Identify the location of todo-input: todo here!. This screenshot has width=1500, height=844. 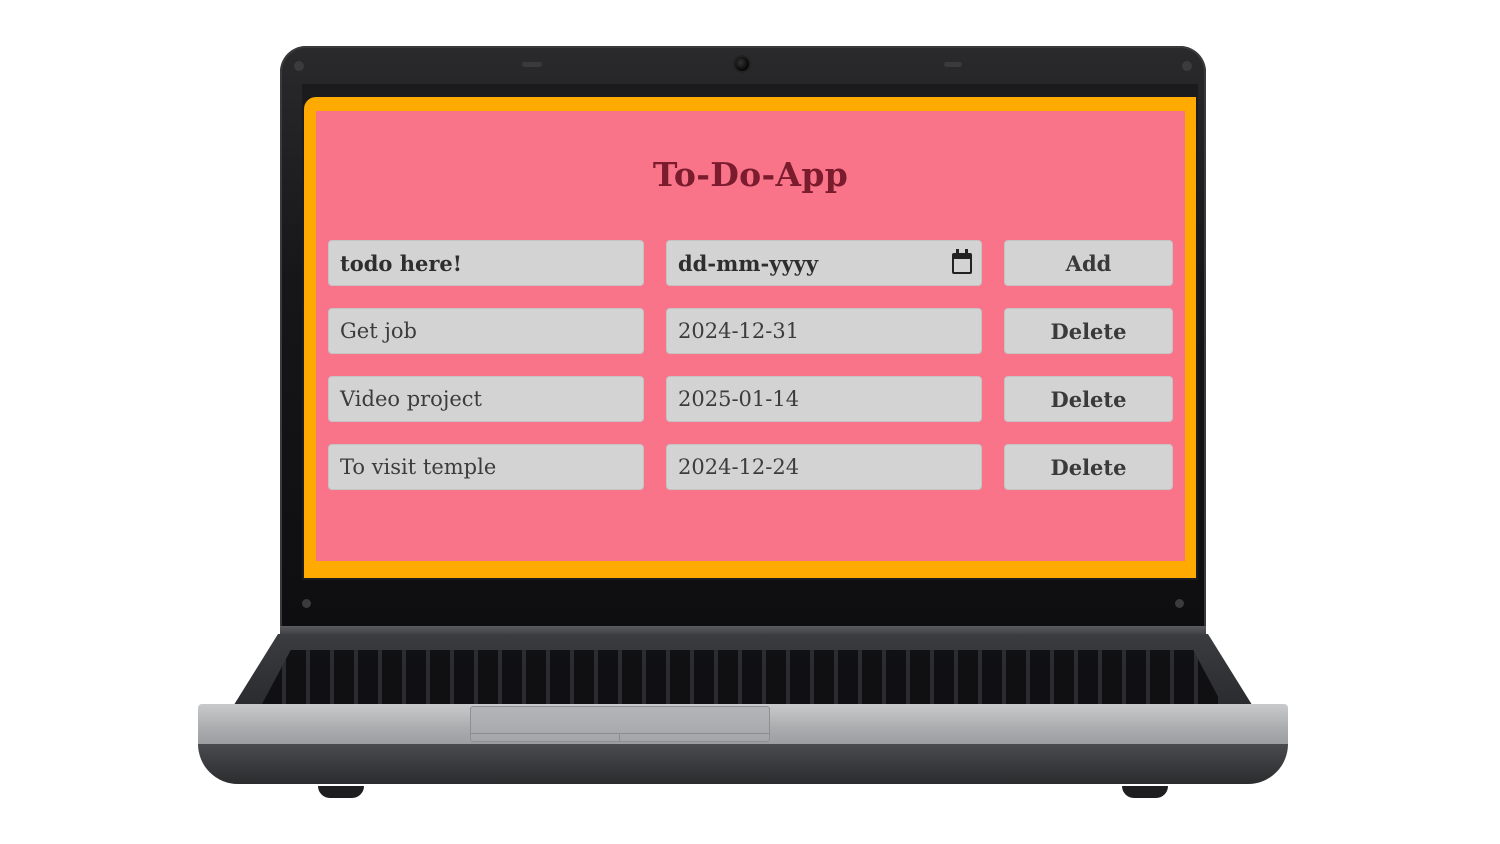
(486, 263).